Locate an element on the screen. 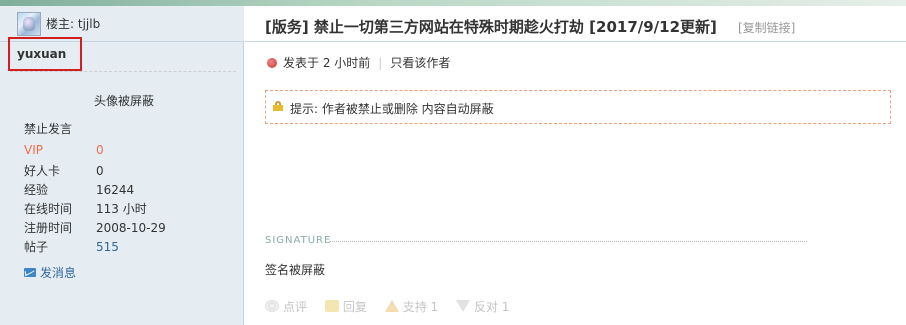  signature-text: 签名被屏蔽 is located at coordinates (295, 270).